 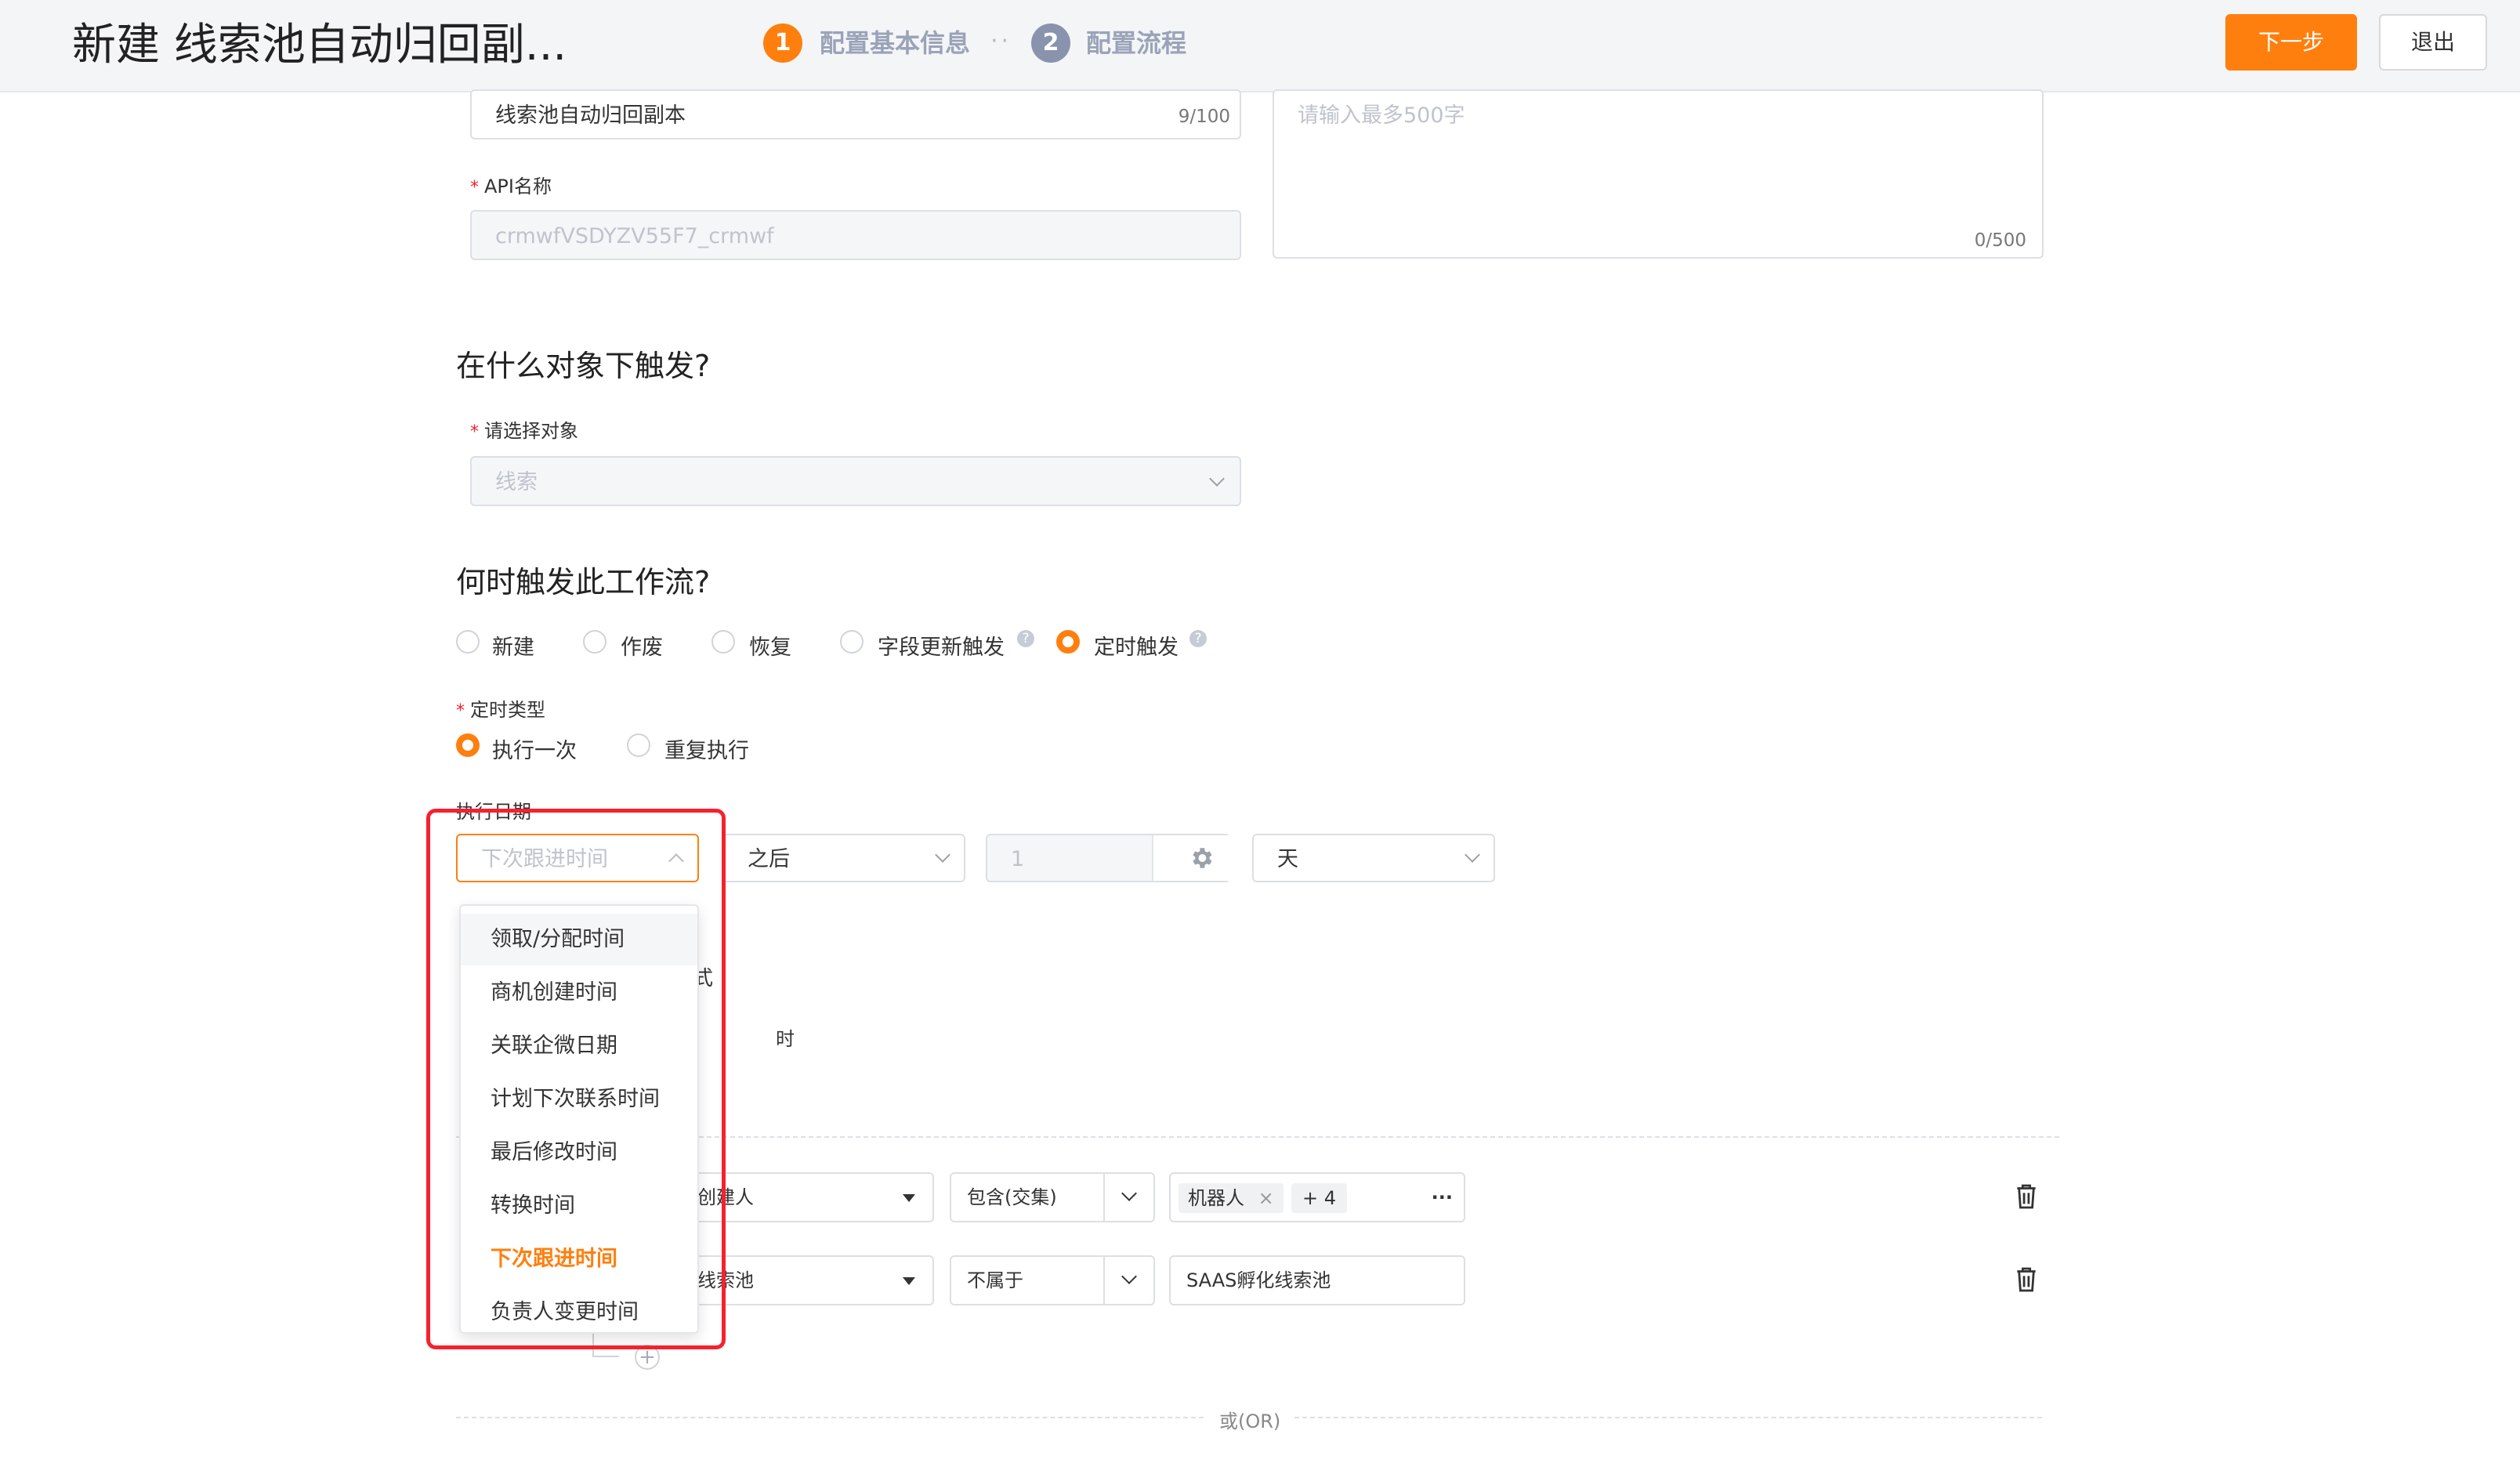 I want to click on exit-button: 退出, so click(x=2433, y=43).